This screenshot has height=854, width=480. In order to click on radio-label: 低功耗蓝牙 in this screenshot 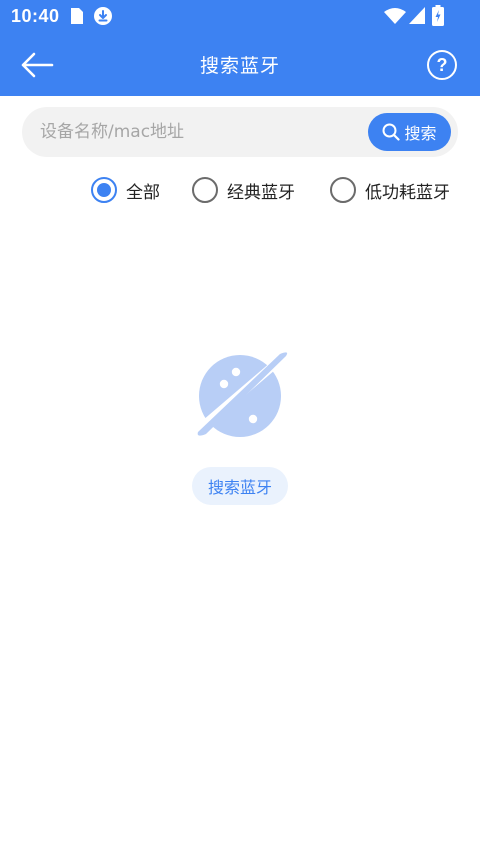, I will do `click(407, 192)`.